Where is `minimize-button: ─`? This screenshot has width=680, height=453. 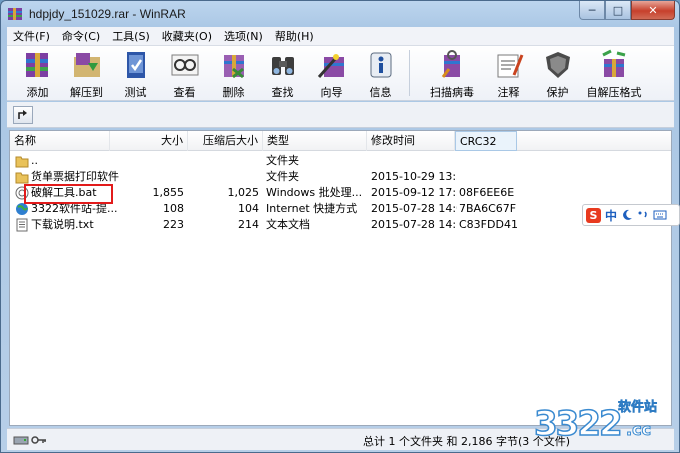
minimize-button: ─ is located at coordinates (592, 10).